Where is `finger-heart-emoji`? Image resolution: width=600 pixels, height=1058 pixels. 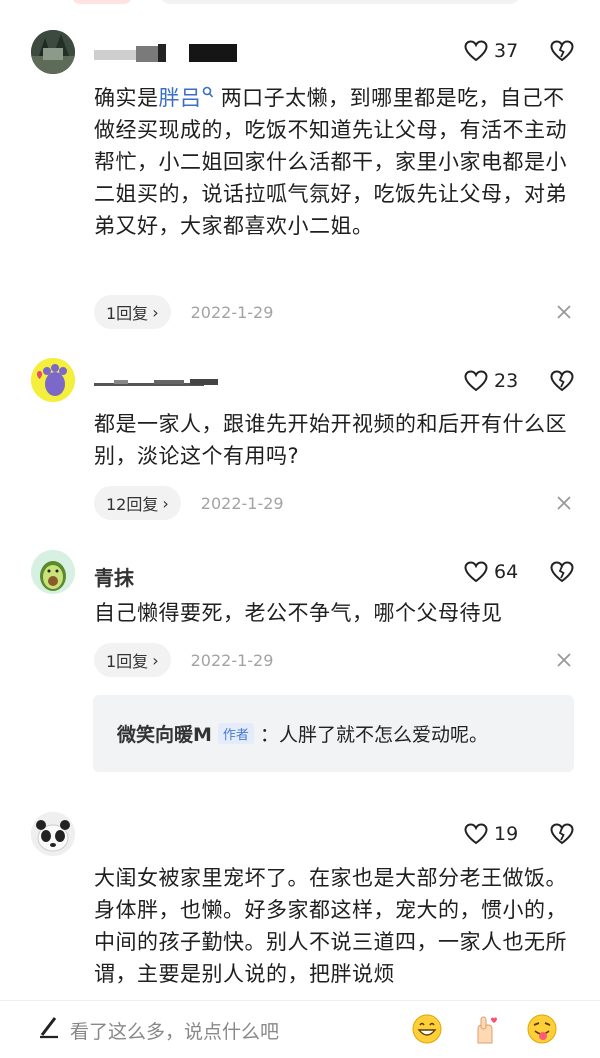 finger-heart-emoji is located at coordinates (485, 1029).